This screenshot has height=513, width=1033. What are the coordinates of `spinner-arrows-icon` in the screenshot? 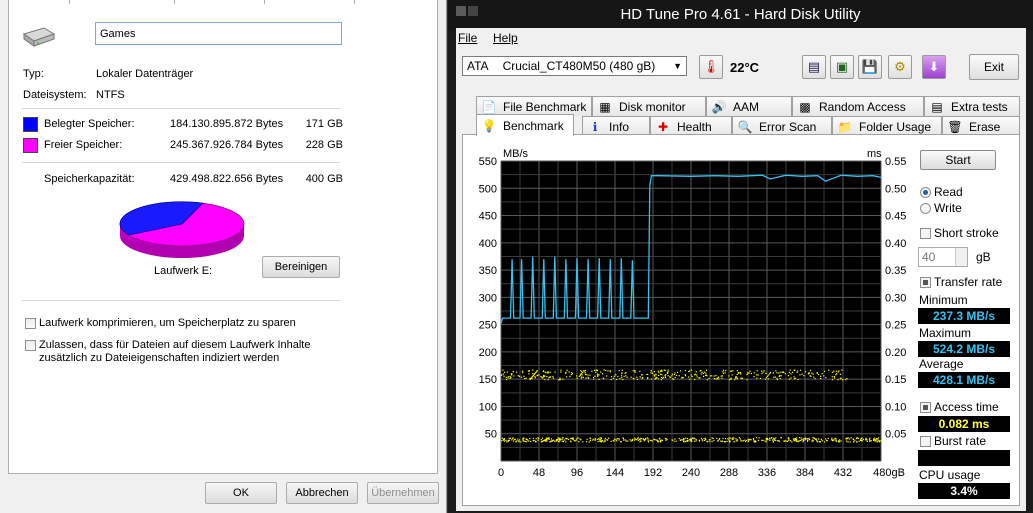 It's located at (961, 257).